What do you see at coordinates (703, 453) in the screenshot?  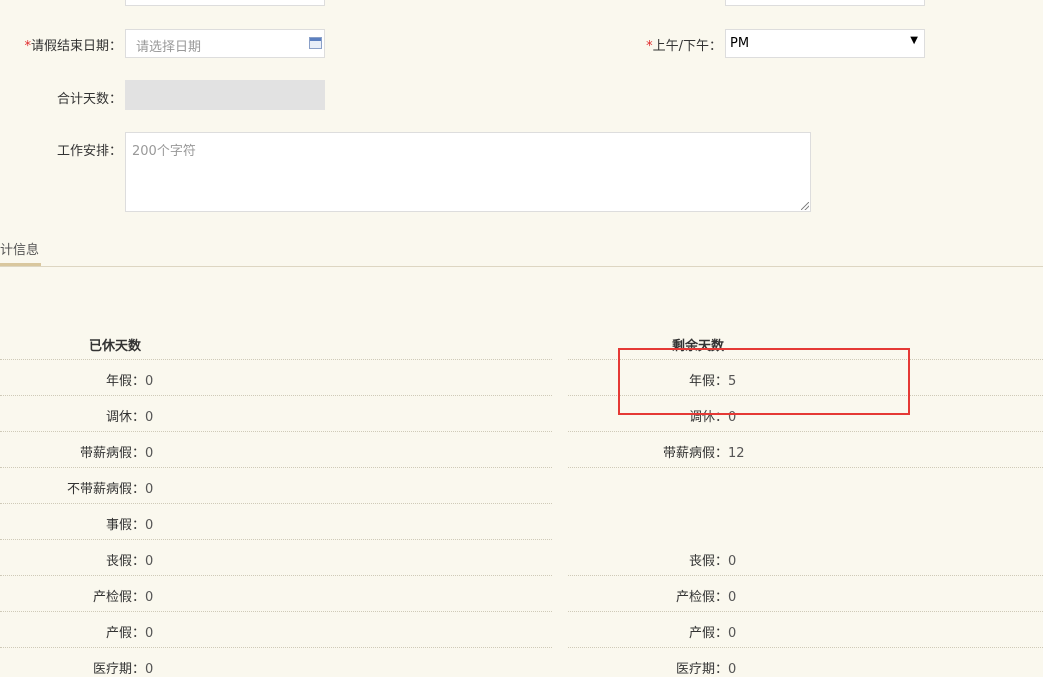 I see `remaining-paid-sick-leave: 带薪病假：12` at bounding box center [703, 453].